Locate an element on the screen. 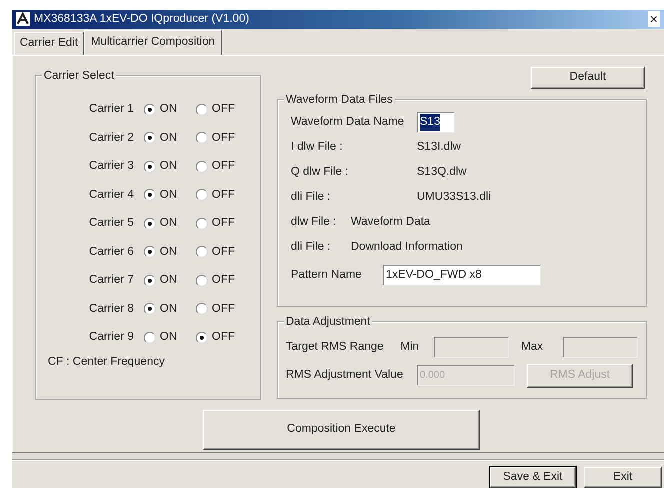  default-button: Default is located at coordinates (588, 77).